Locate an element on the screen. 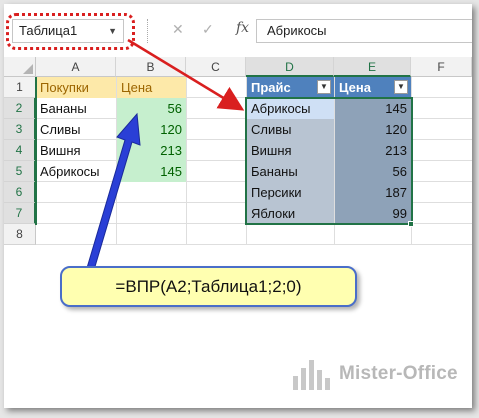 This screenshot has width=479, height=418. logo-text: Mister-Office is located at coordinates (398, 373).